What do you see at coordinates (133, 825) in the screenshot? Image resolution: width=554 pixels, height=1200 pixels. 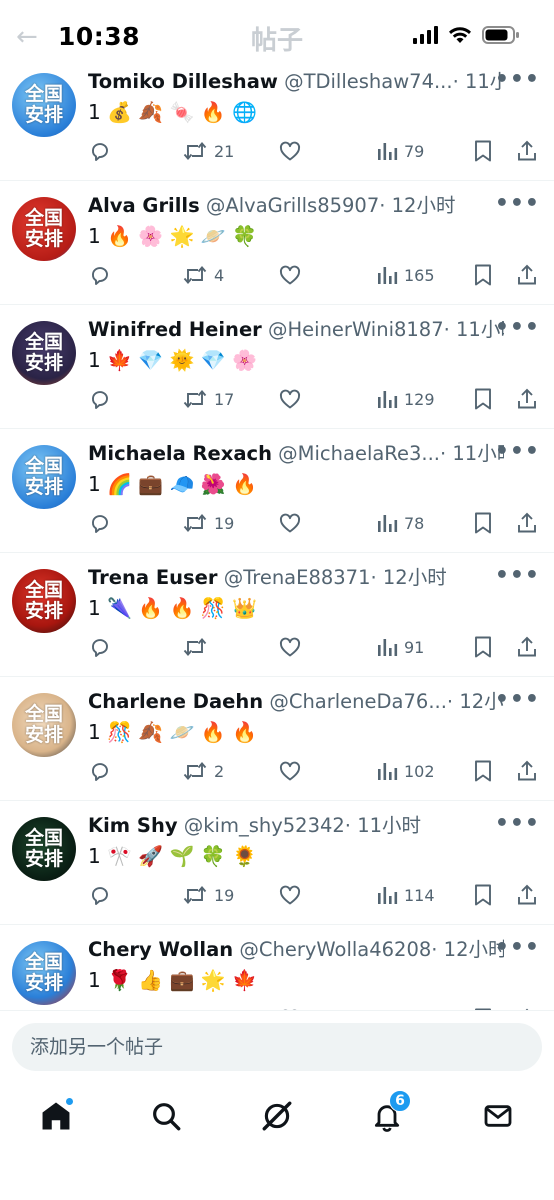 I see `author-name: Kim Shy` at bounding box center [133, 825].